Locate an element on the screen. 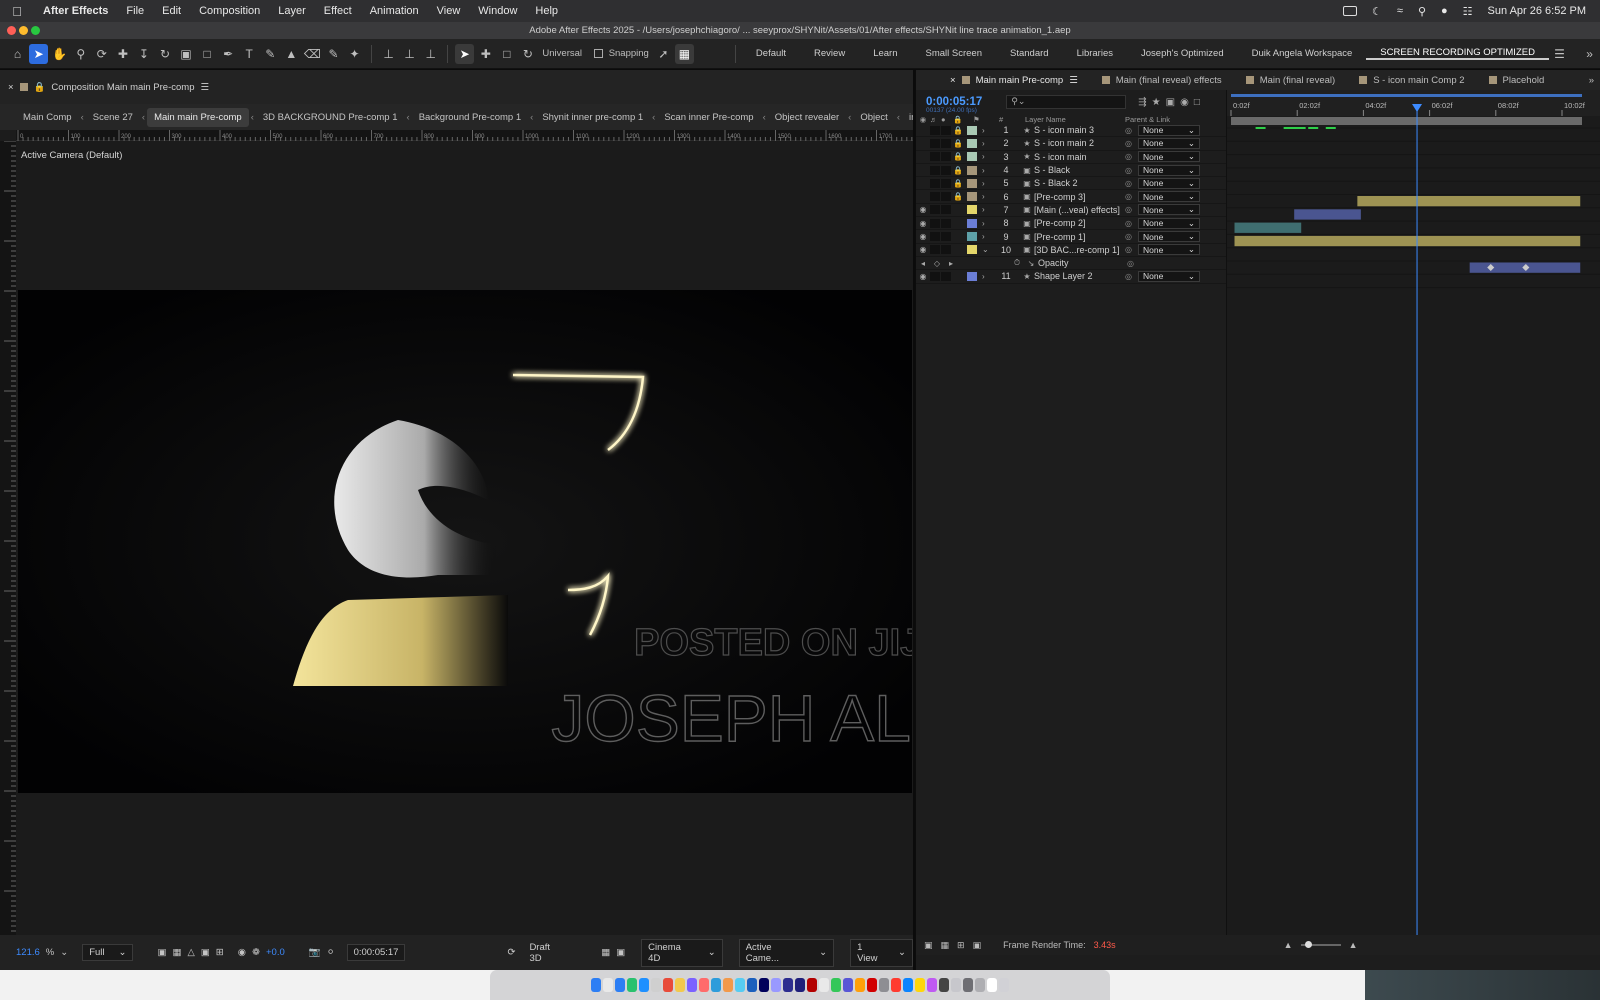 This screenshot has width=1600, height=1000. lock-panel-icon: 🔒 is located at coordinates (40, 87).